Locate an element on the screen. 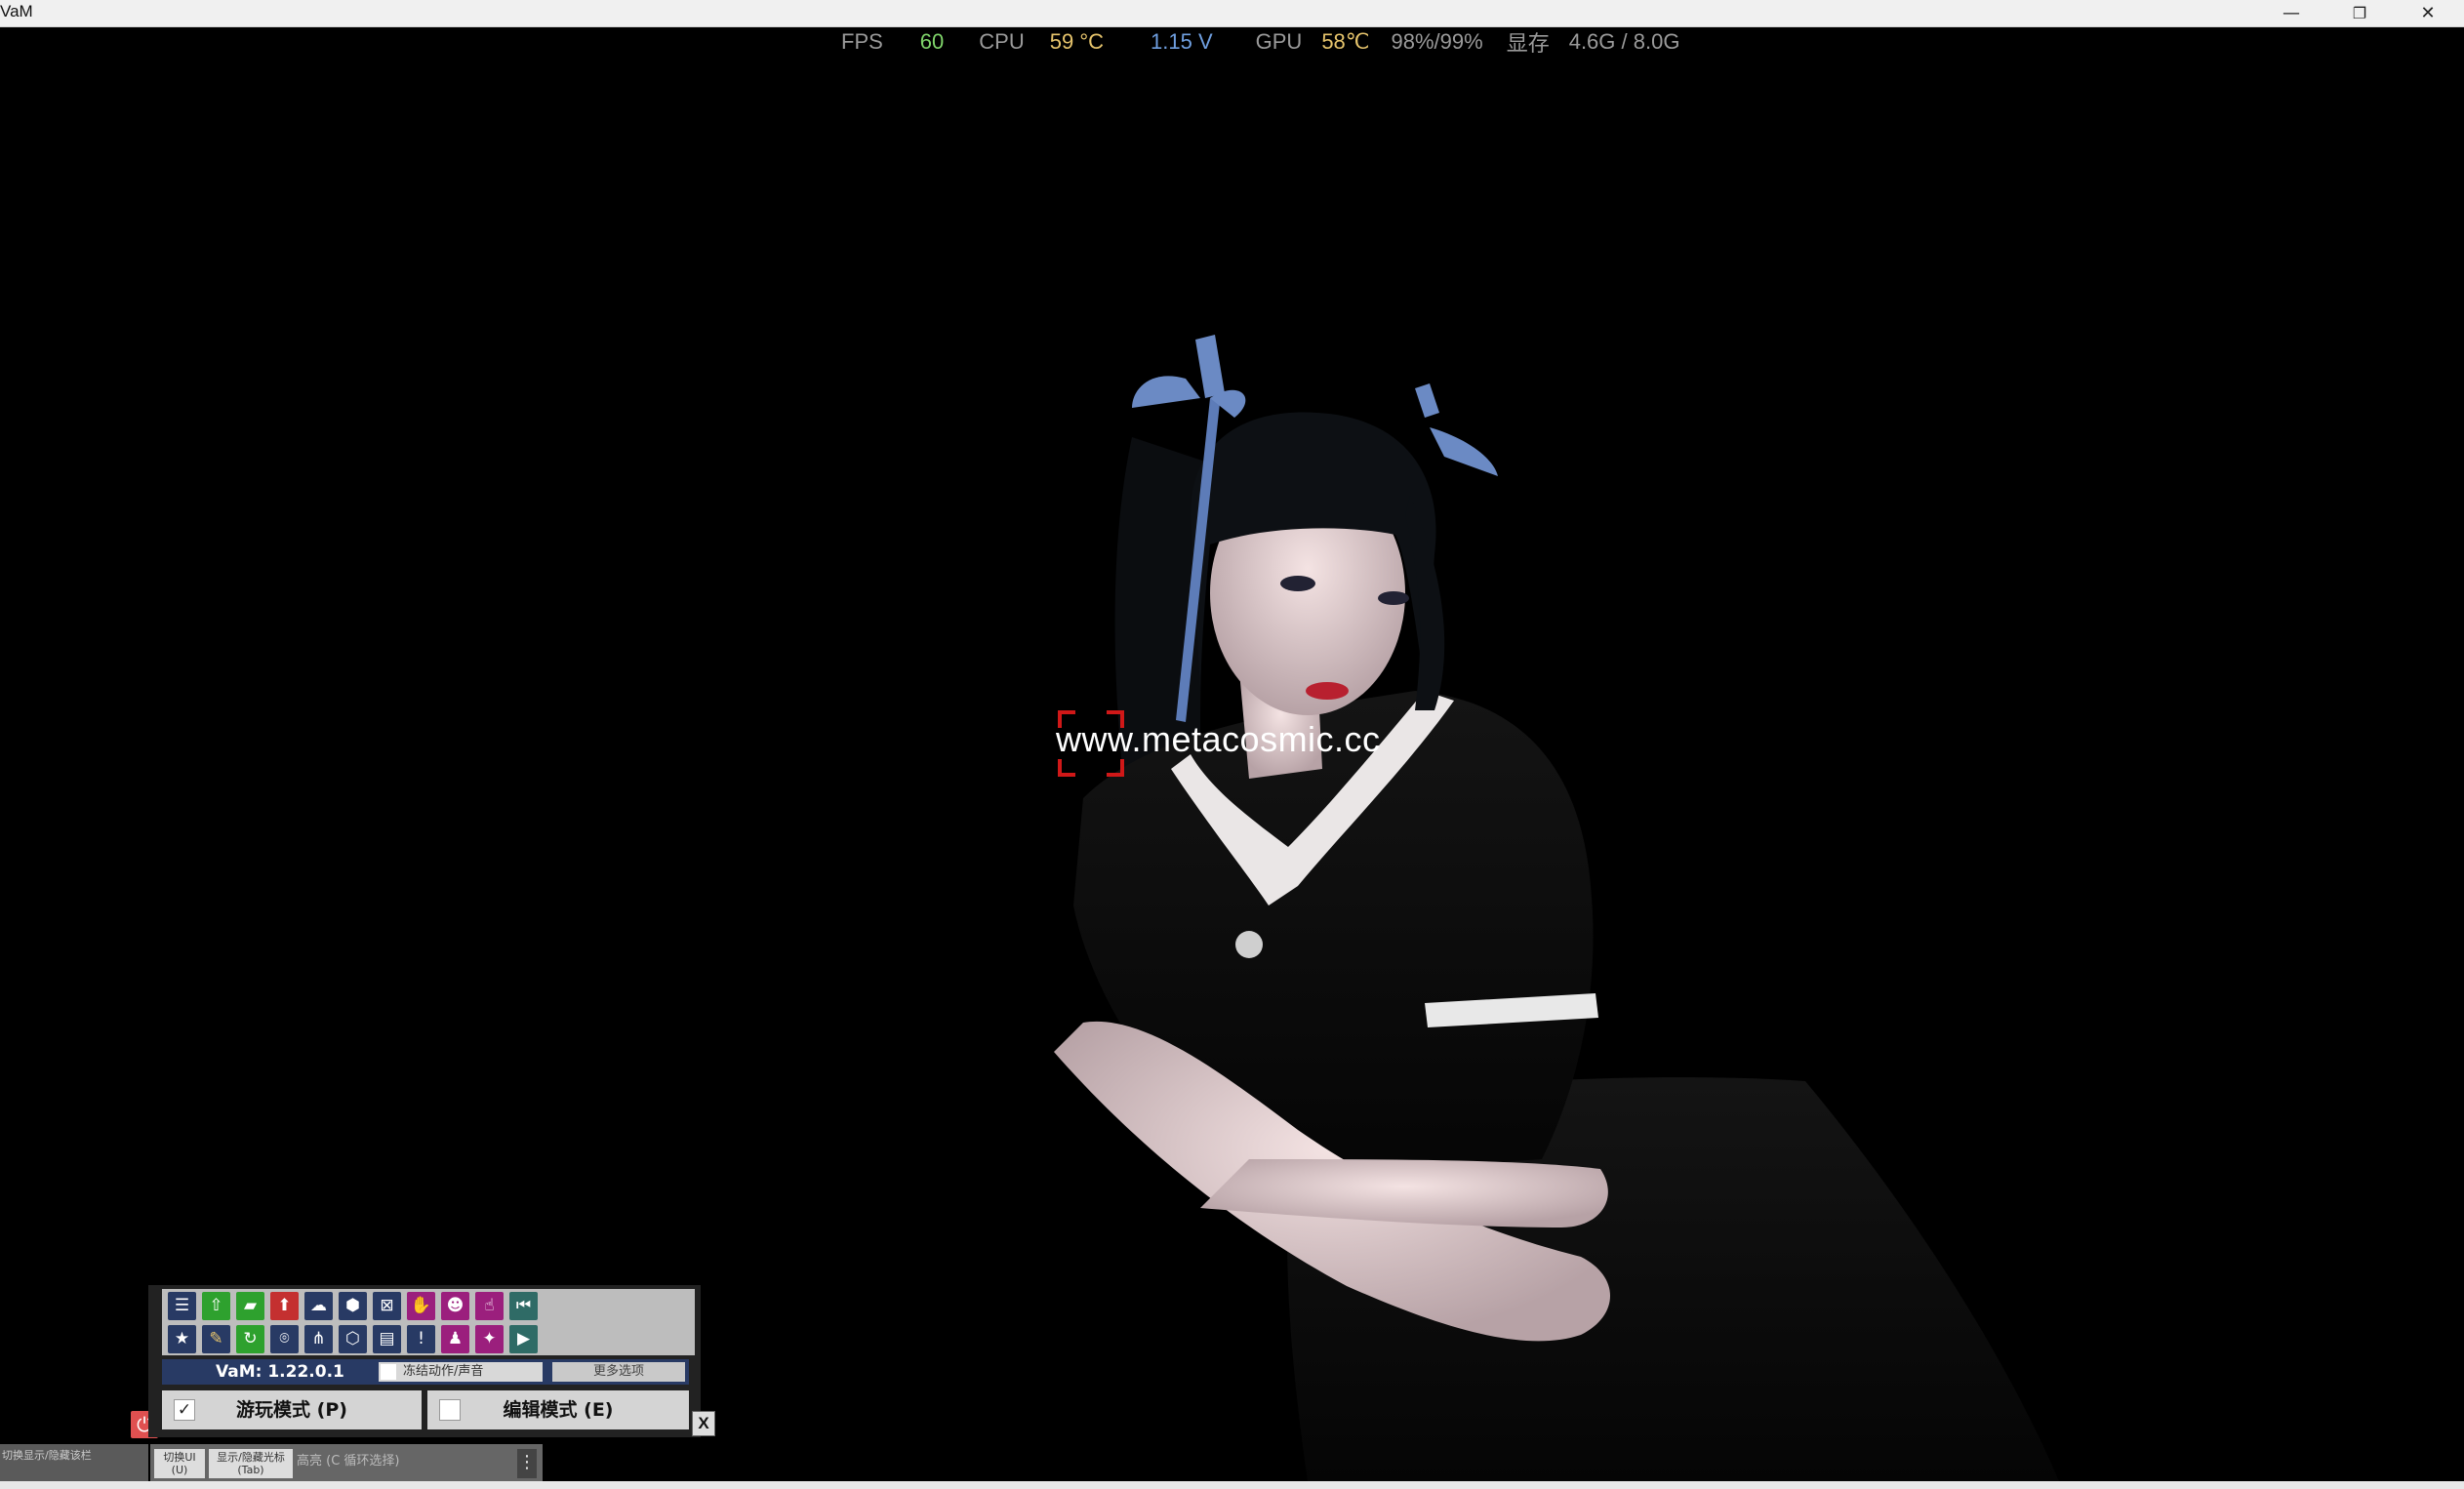 The height and width of the screenshot is (1489, 2464). cpu-temp: 59 °C is located at coordinates (1077, 41).